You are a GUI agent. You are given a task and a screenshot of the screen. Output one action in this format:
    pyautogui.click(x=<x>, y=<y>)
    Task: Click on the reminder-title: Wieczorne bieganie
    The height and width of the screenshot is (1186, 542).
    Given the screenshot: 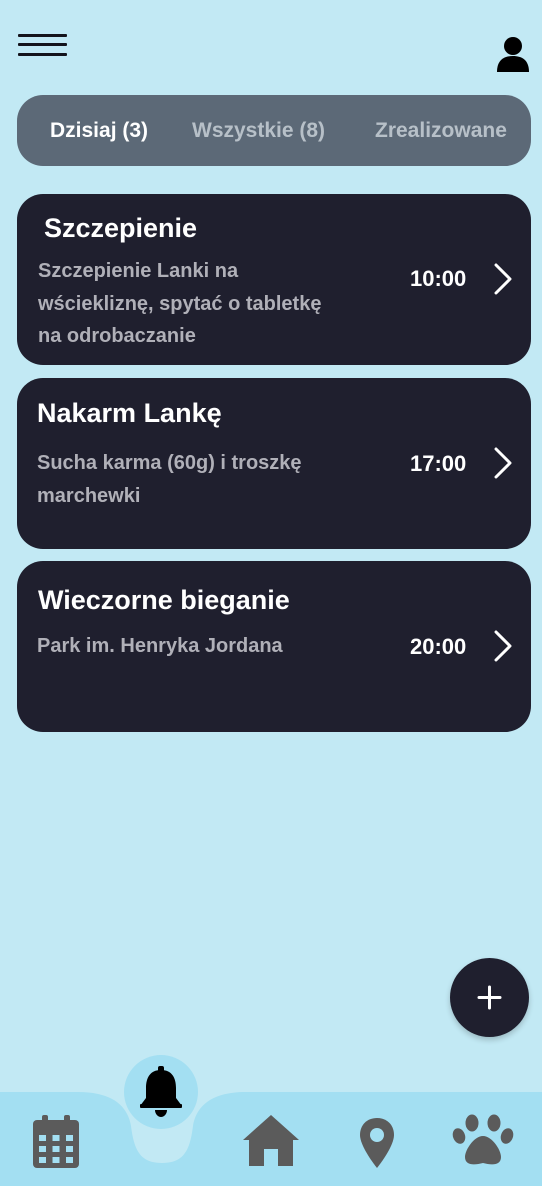 What is the action you would take?
    pyautogui.click(x=164, y=600)
    